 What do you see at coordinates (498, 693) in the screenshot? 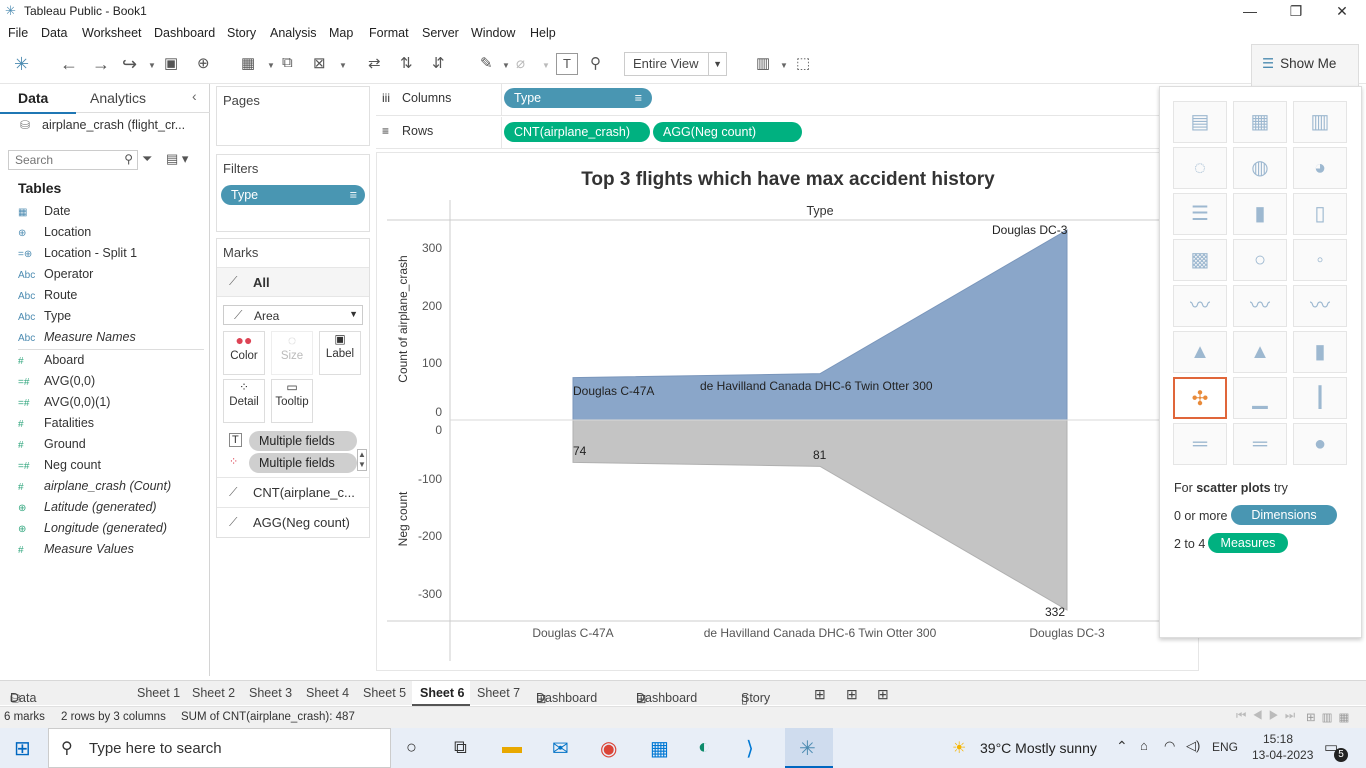
I see `tab-sheet-7: Sheet 7` at bounding box center [498, 693].